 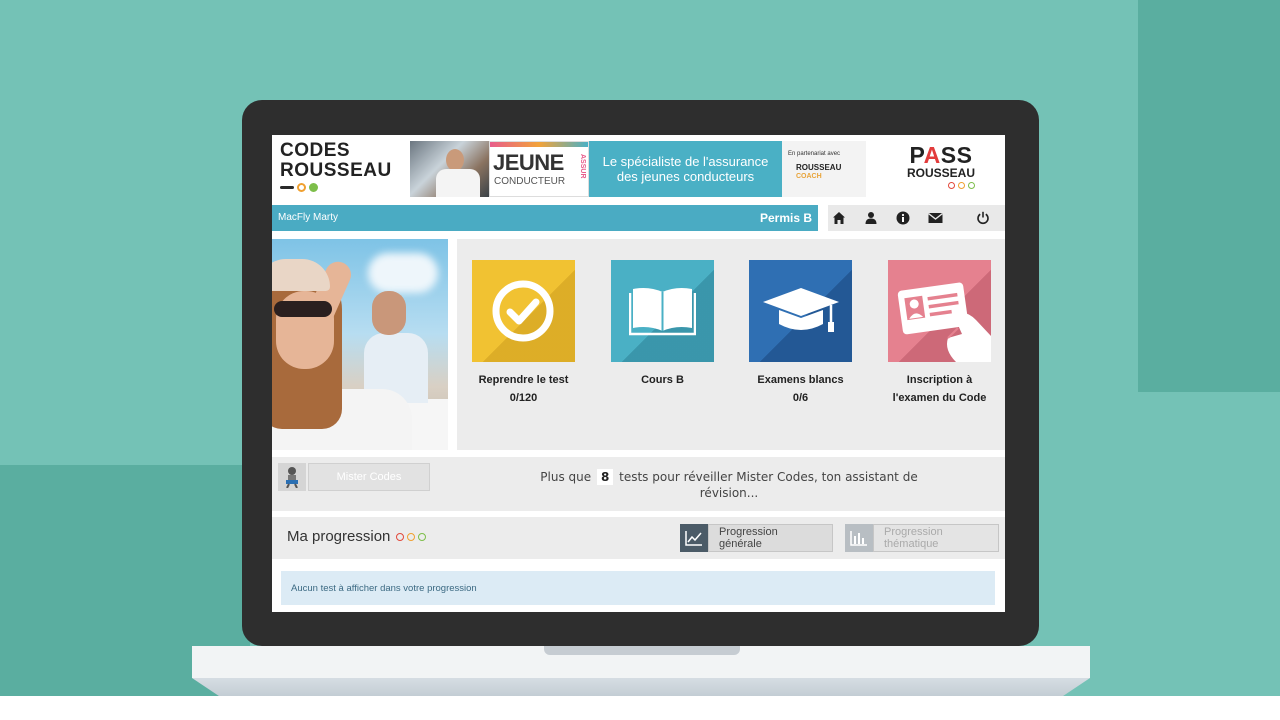 What do you see at coordinates (809, 176) in the screenshot?
I see `partner-line3: COACH` at bounding box center [809, 176].